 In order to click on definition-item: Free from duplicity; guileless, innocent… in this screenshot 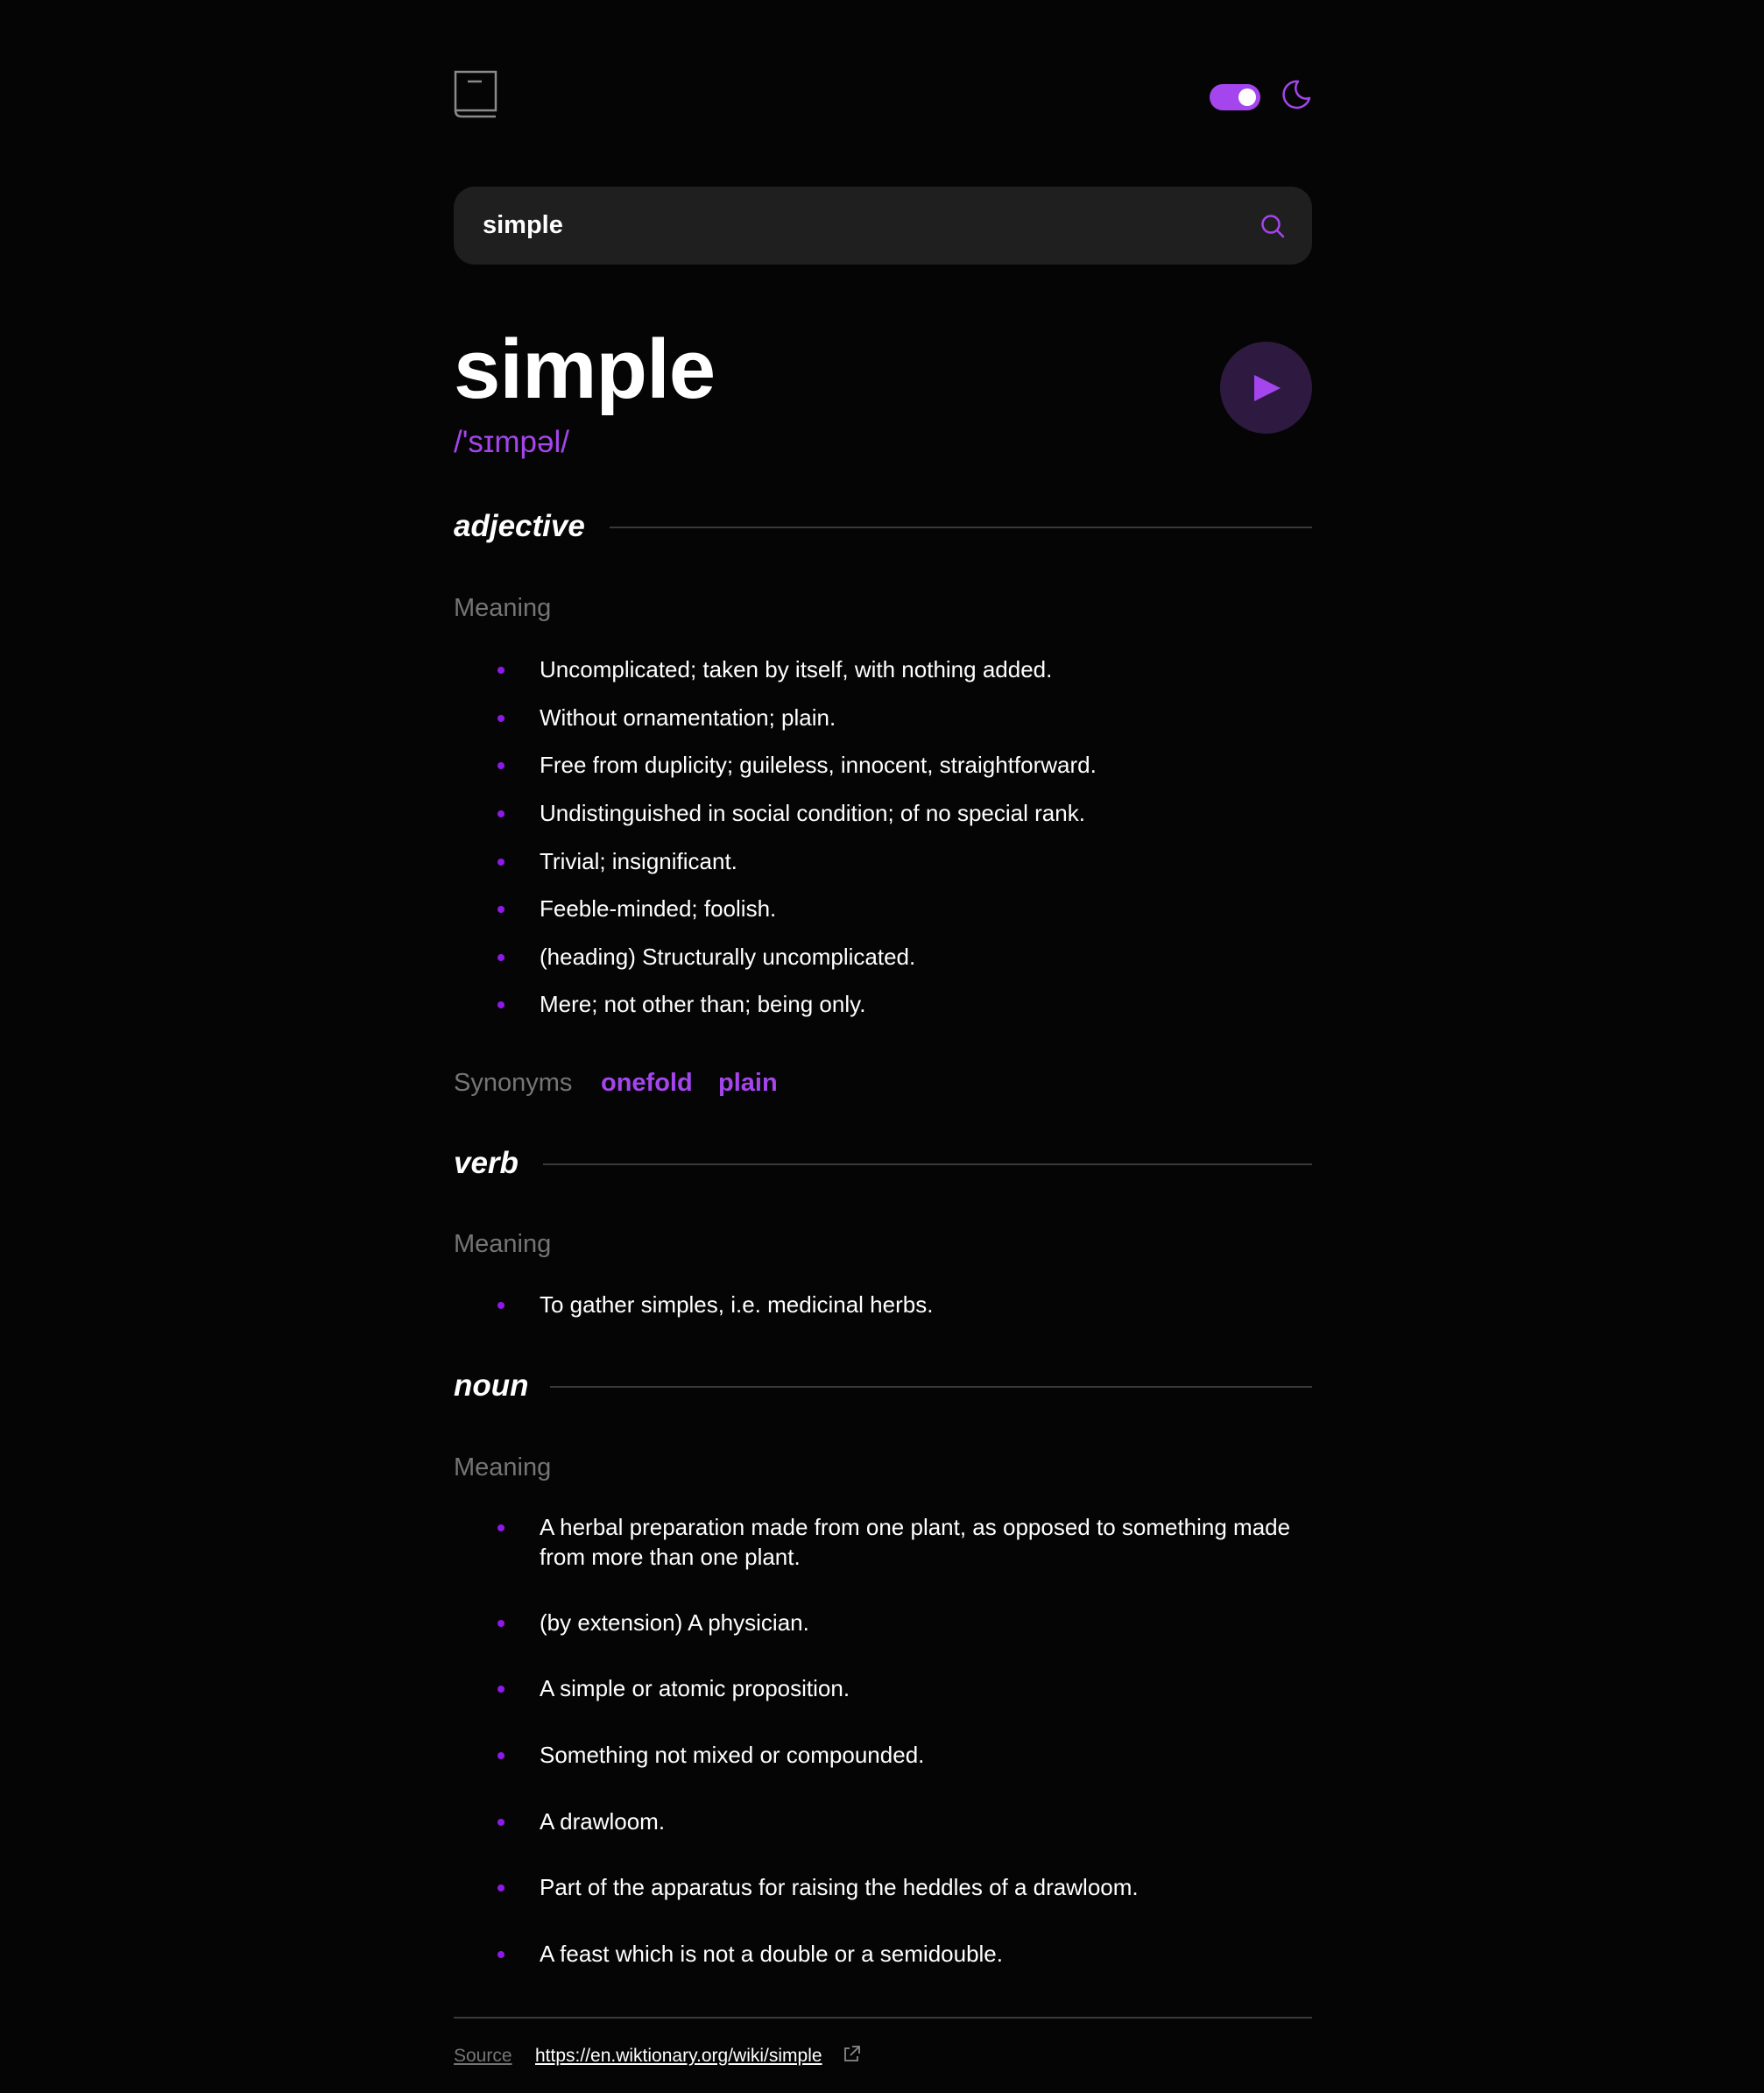, I will do `click(895, 765)`.